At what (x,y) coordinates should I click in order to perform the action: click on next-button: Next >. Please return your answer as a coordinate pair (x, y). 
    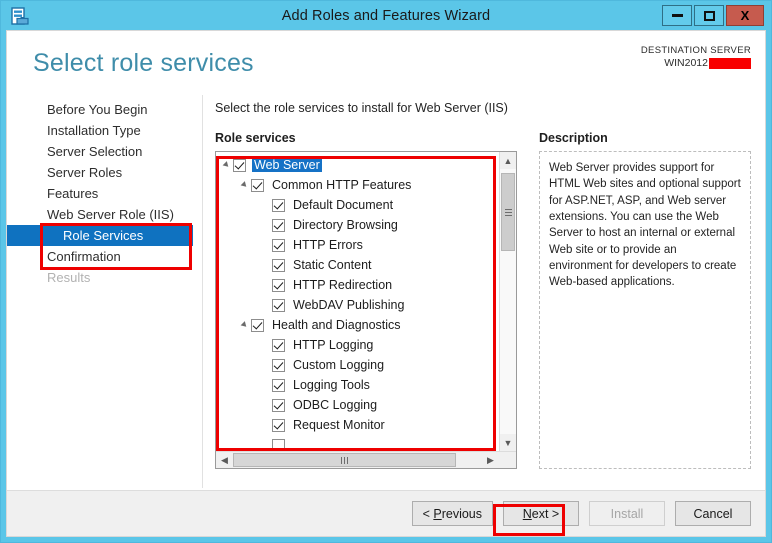
    Looking at the image, I should click on (541, 513).